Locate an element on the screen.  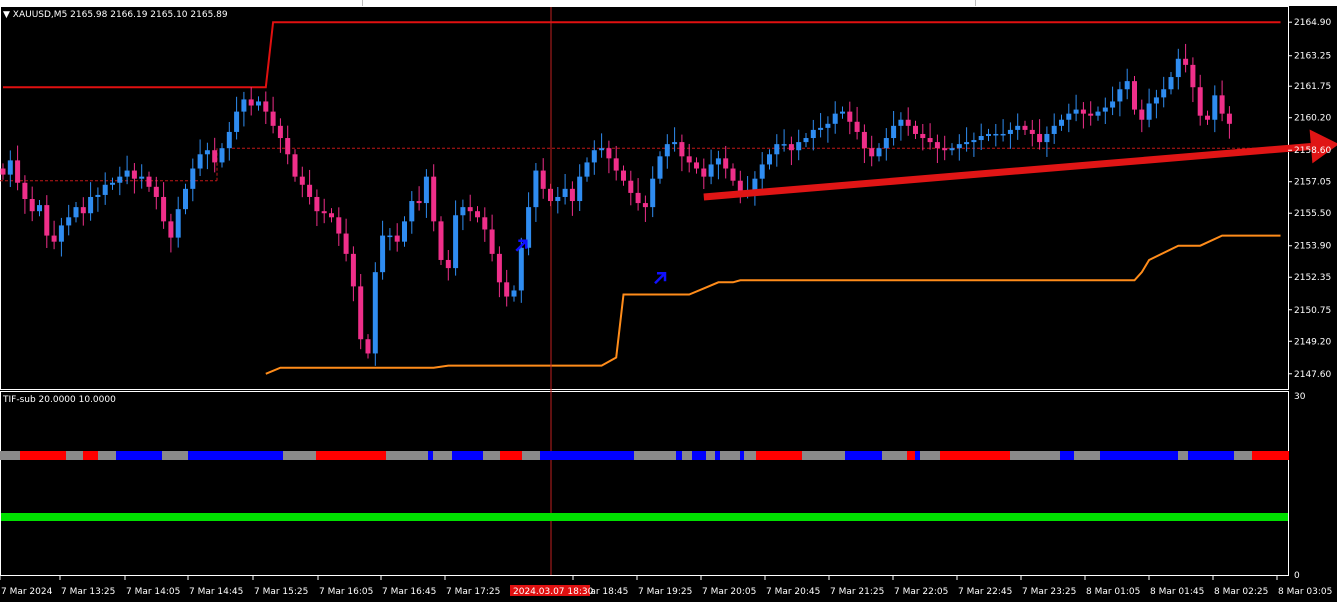
time-axis-label: 8 Mar 03:05 is located at coordinates (1305, 592).